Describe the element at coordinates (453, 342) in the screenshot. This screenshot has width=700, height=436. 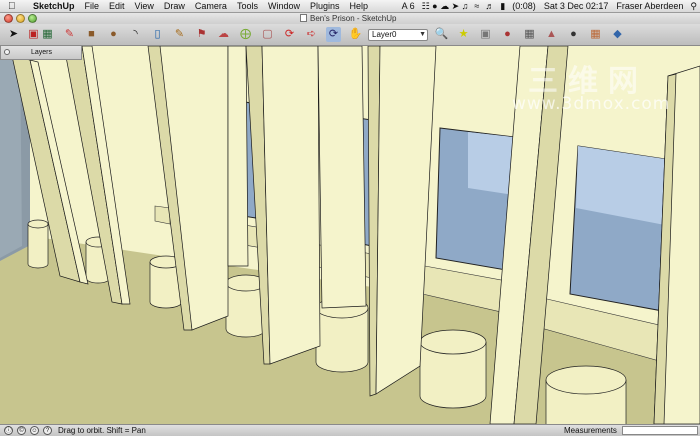
I see `stool-6-top` at that location.